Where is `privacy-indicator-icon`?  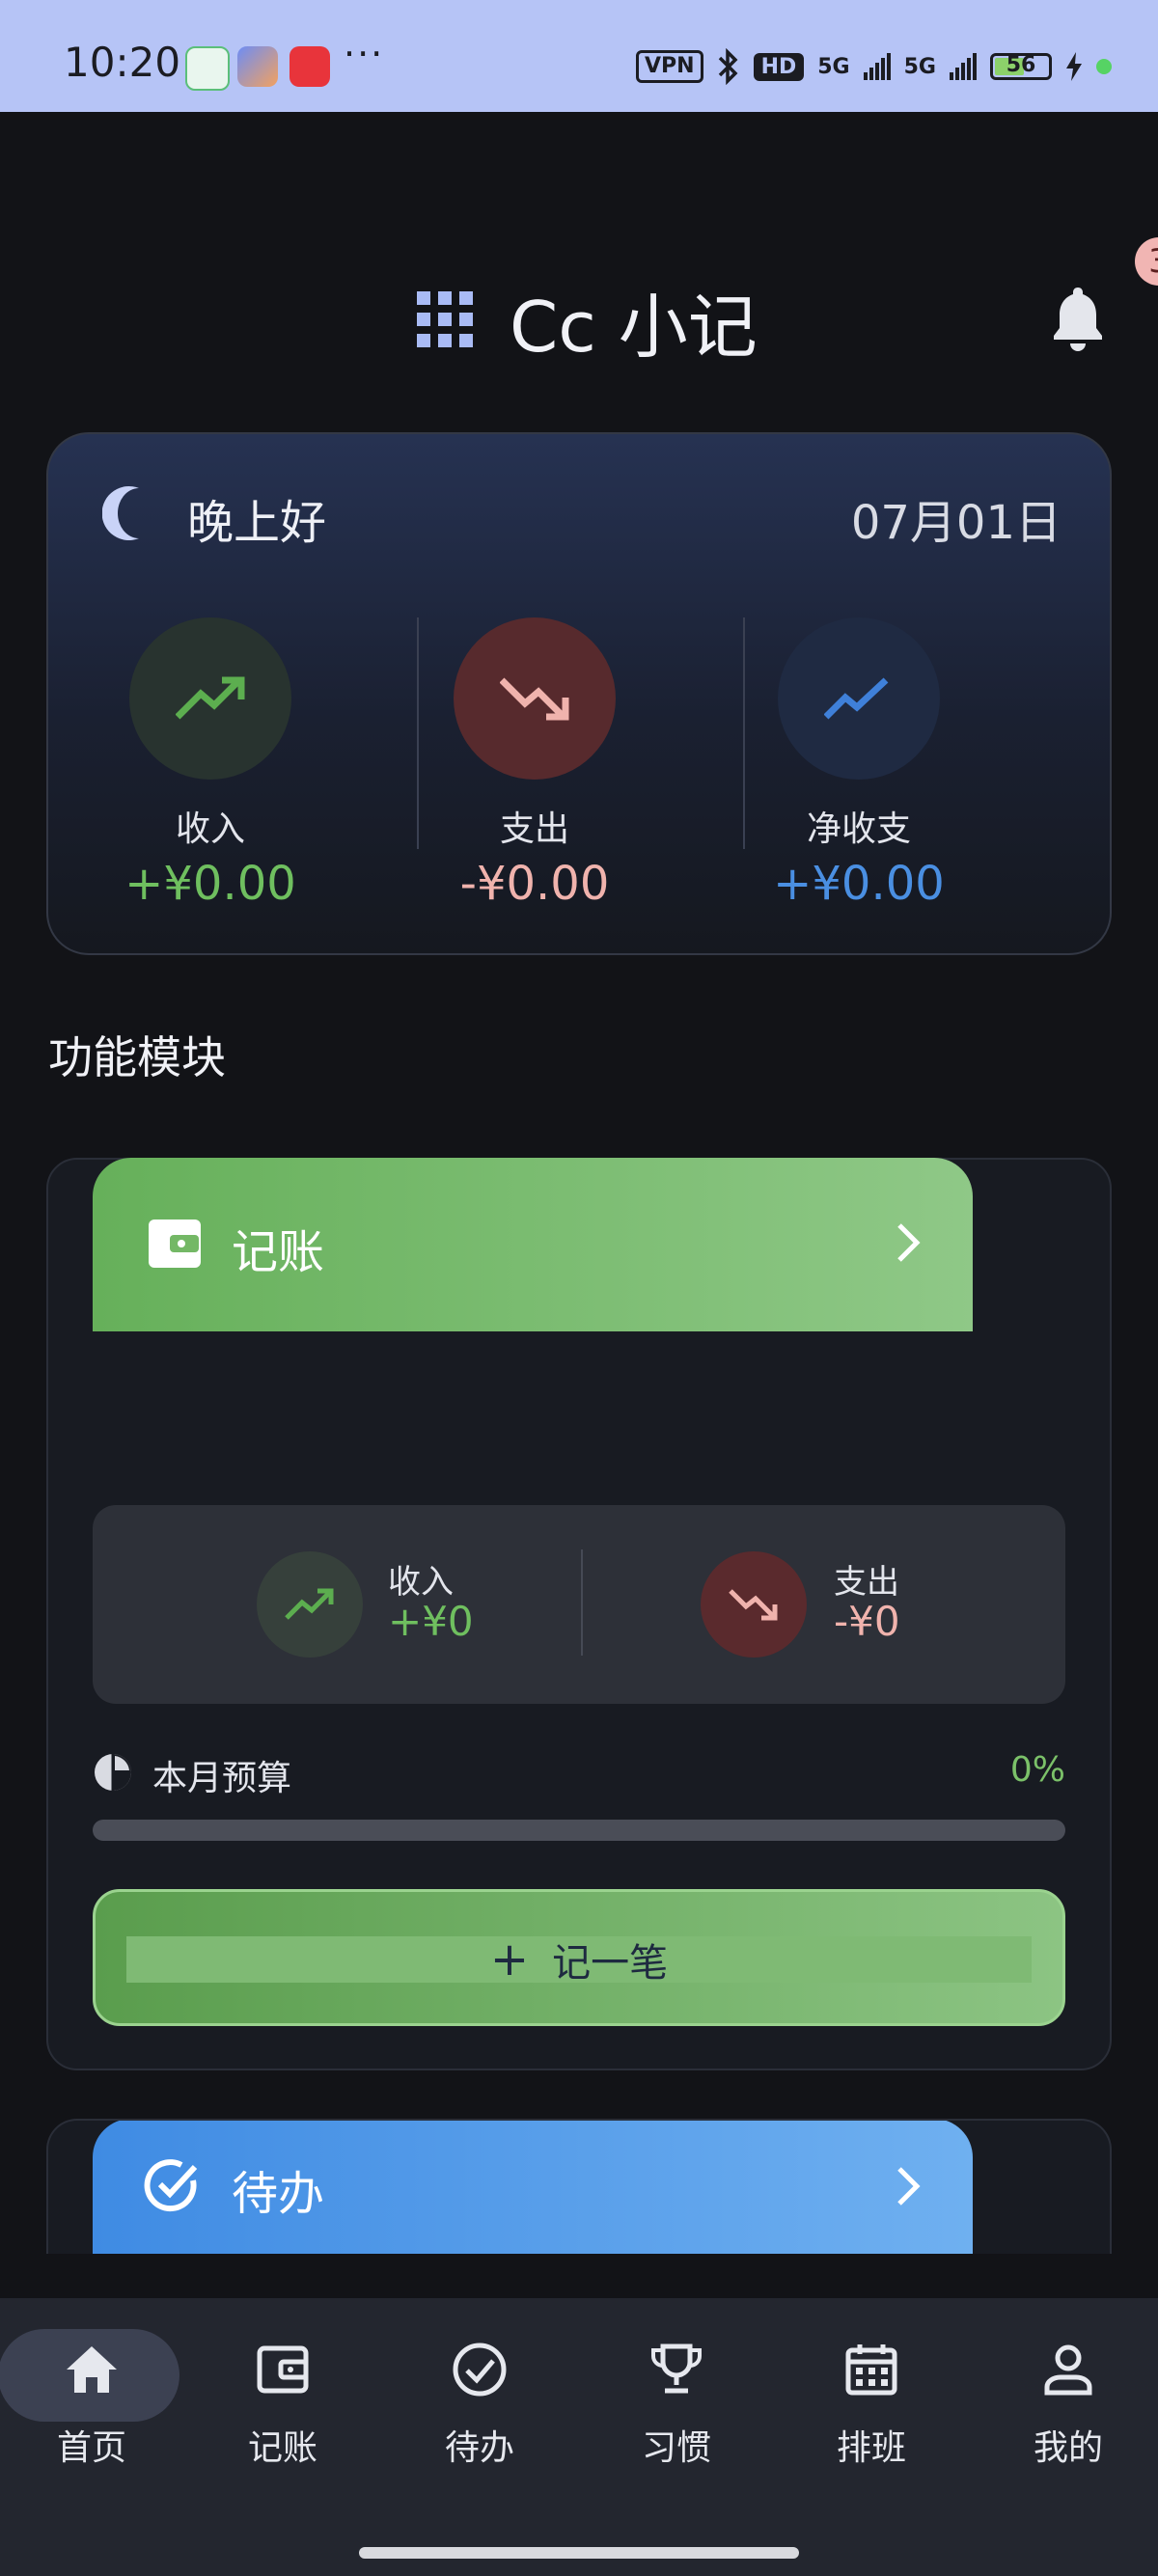
privacy-indicator-icon is located at coordinates (1104, 66).